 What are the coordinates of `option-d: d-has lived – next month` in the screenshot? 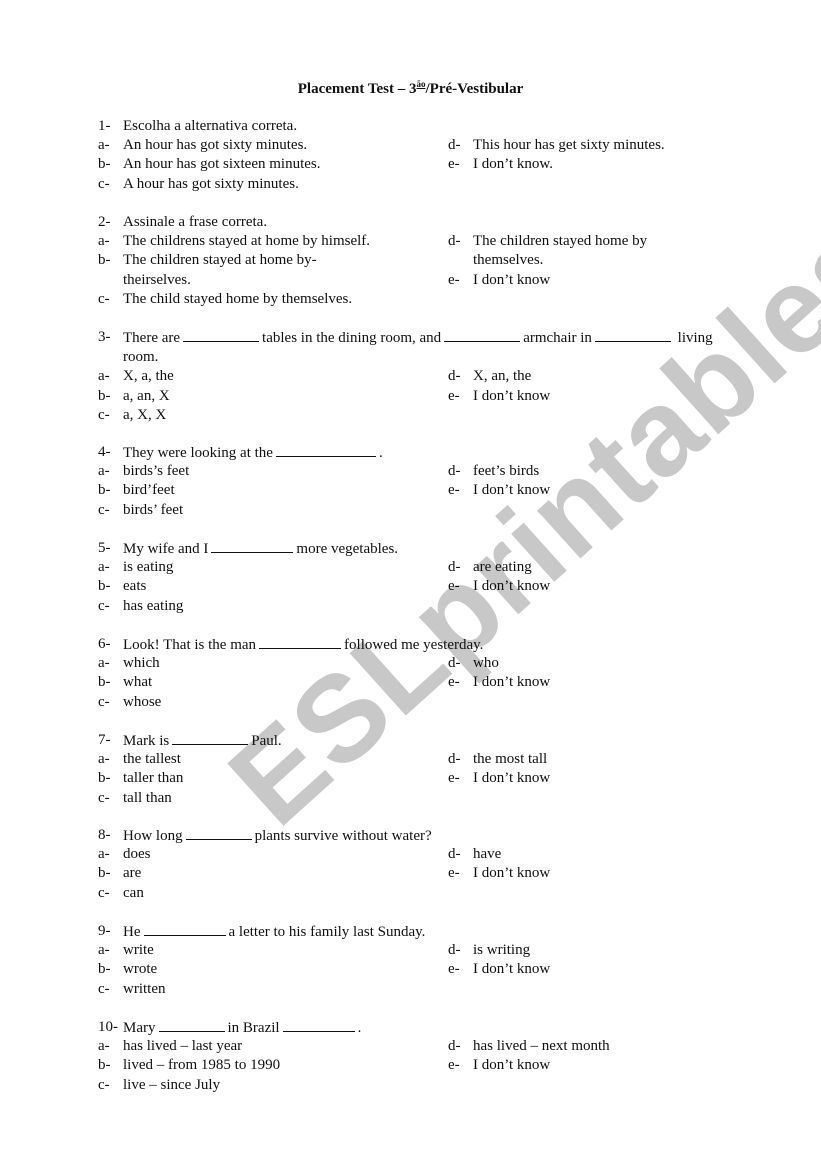 It's located at (583, 1046).